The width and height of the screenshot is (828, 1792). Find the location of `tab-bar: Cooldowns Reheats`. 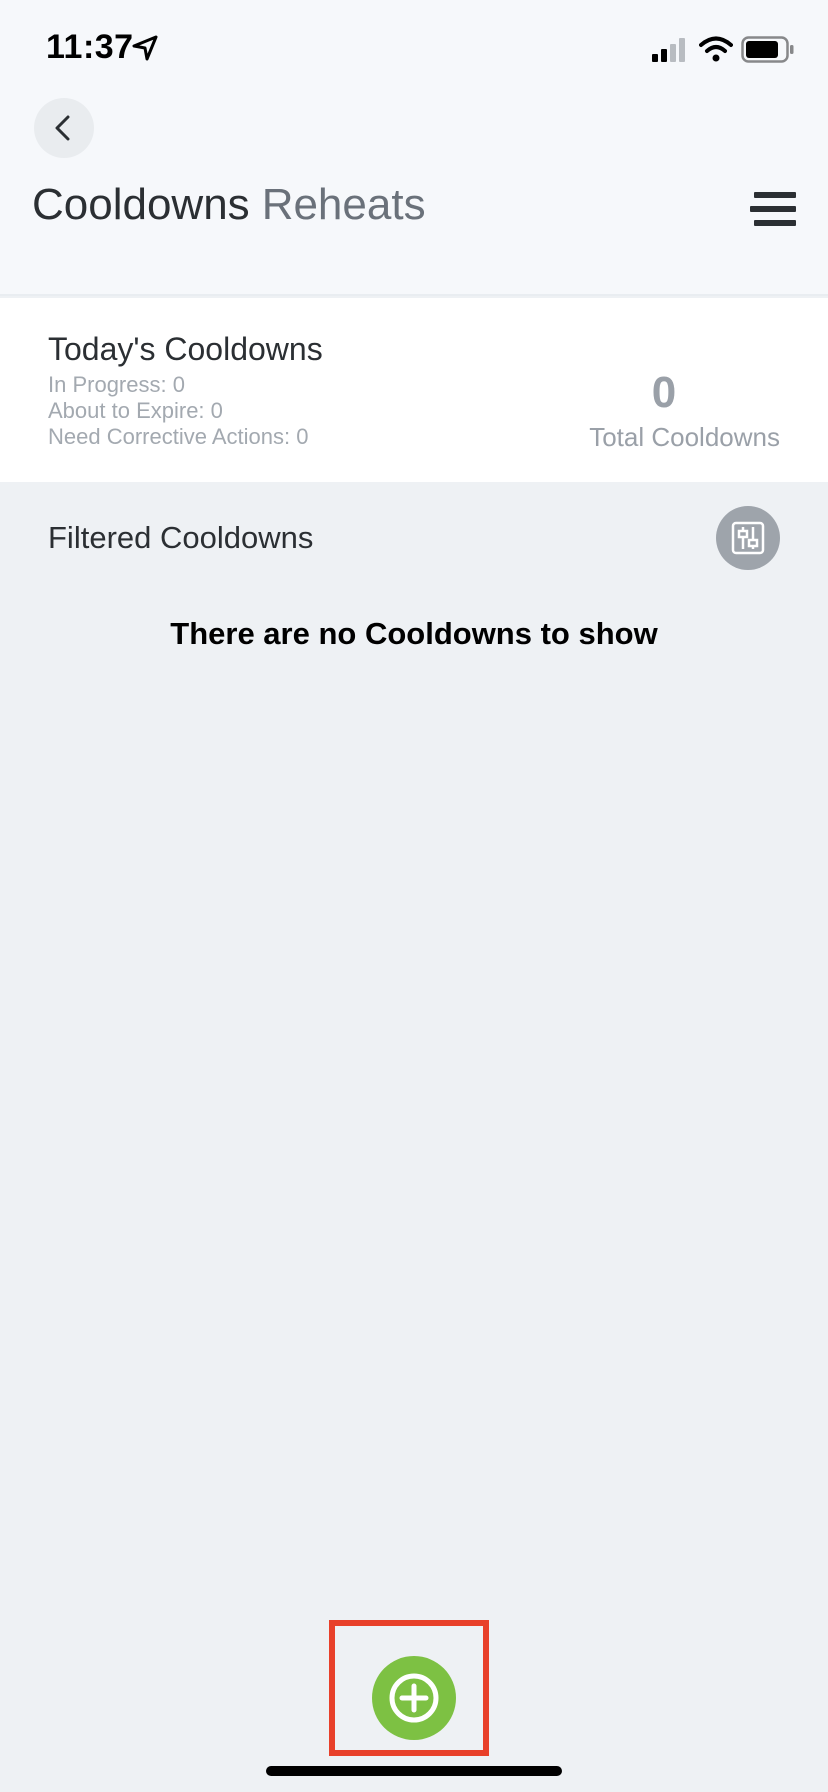

tab-bar: Cooldowns Reheats is located at coordinates (229, 205).